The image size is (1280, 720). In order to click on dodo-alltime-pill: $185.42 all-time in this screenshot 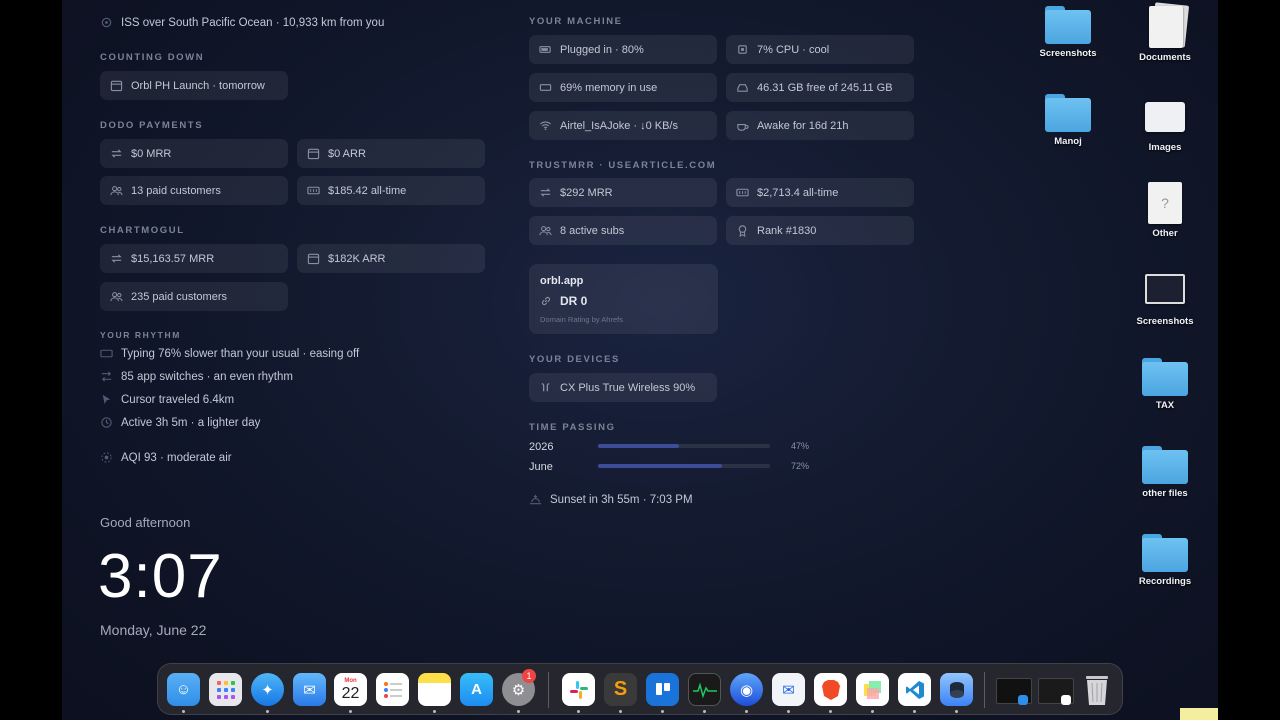, I will do `click(391, 190)`.